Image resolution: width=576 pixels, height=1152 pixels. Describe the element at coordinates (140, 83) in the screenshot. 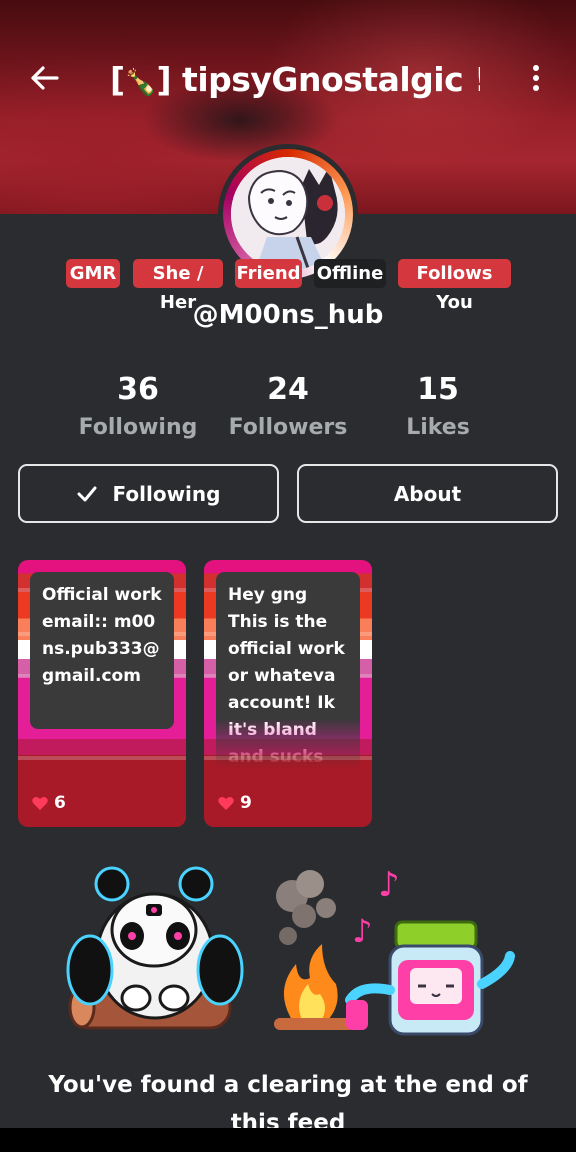

I see `champagne-icon: 🍾` at that location.